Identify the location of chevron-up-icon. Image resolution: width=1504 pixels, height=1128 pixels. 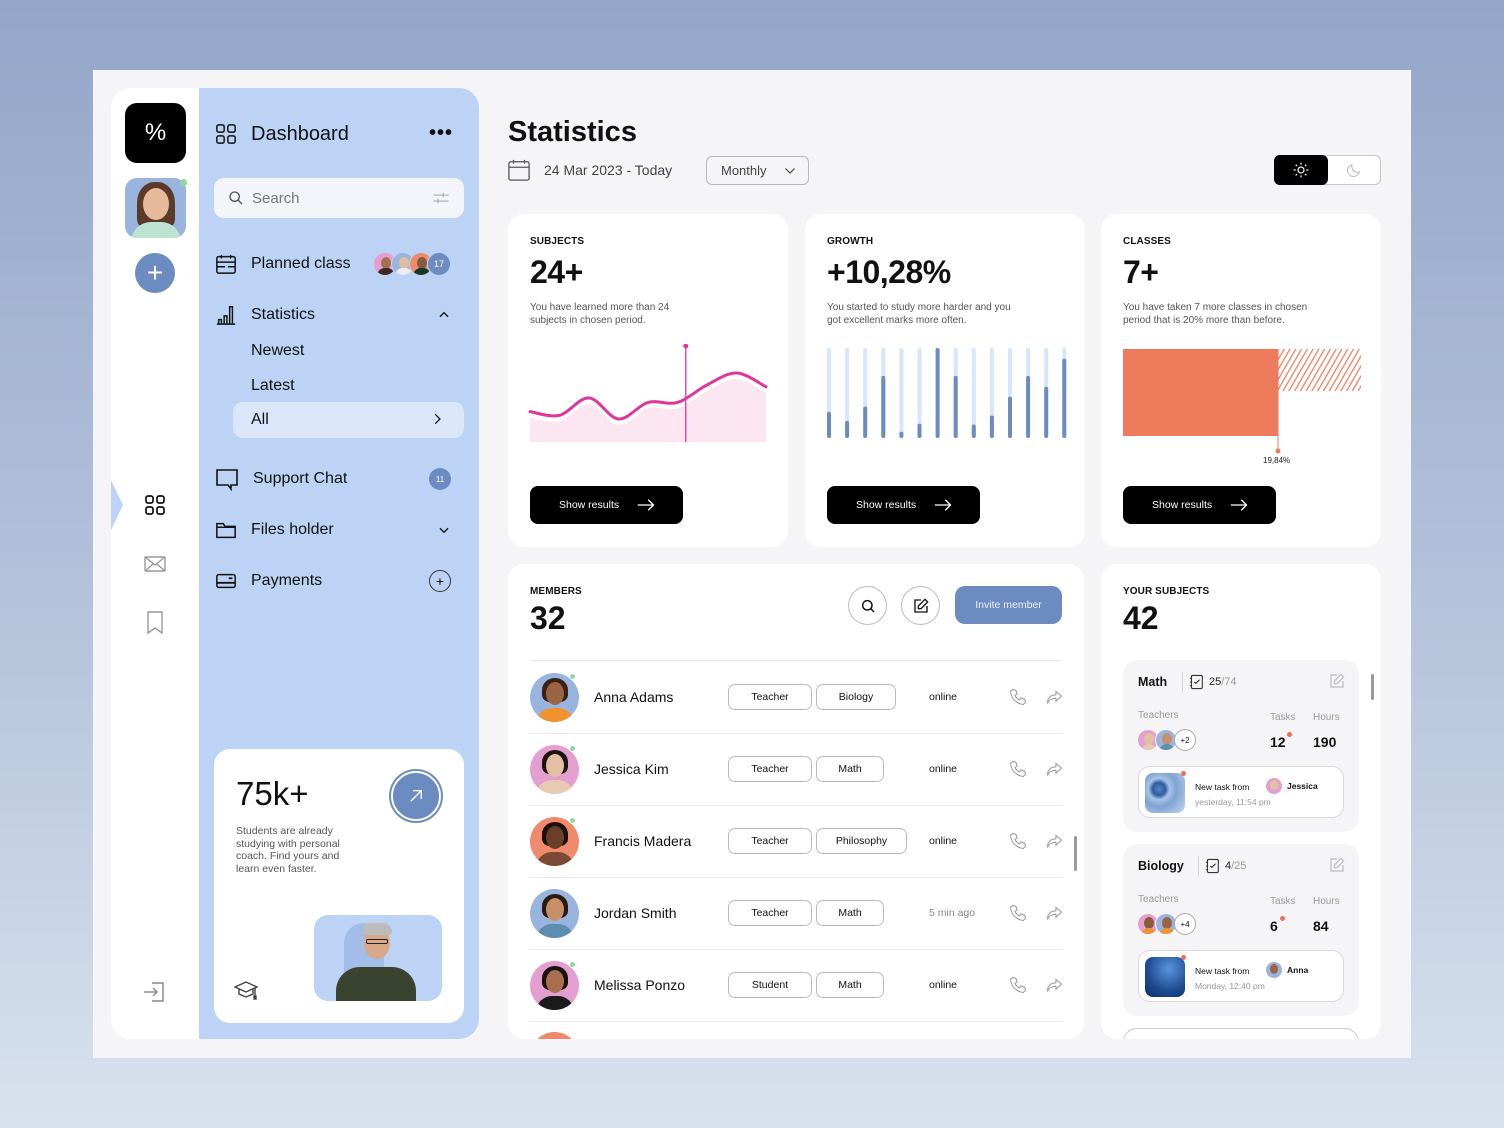
(444, 315).